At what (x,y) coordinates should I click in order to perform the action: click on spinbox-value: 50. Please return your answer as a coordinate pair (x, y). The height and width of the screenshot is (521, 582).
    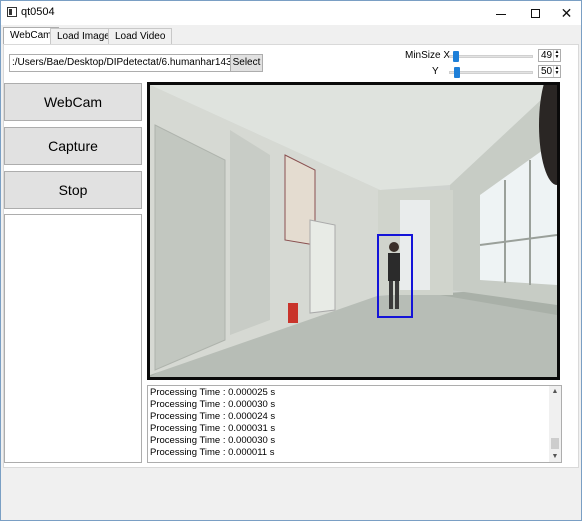
    Looking at the image, I should click on (547, 71).